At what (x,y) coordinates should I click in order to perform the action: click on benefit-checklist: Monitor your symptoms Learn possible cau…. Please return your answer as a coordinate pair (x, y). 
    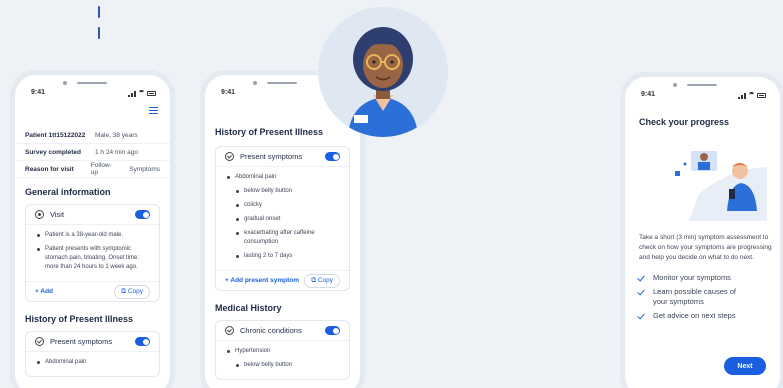
    Looking at the image, I should click on (693, 299).